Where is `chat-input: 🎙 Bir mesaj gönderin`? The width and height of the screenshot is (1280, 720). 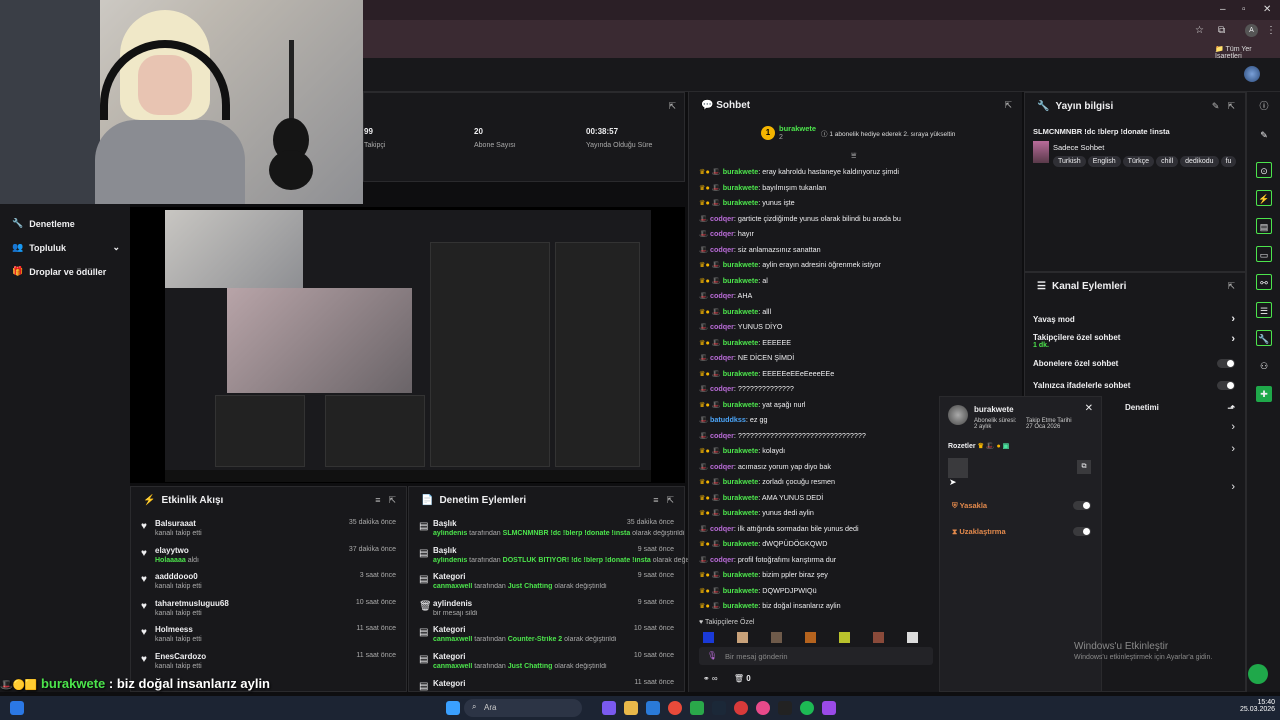
chat-input: 🎙 Bir mesaj gönderin is located at coordinates (816, 656).